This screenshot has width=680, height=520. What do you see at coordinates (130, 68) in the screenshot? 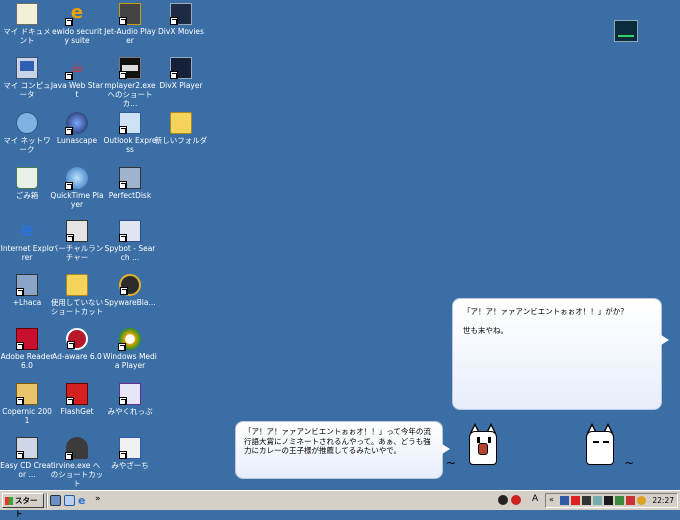
I see `film-clapper-icon` at bounding box center [130, 68].